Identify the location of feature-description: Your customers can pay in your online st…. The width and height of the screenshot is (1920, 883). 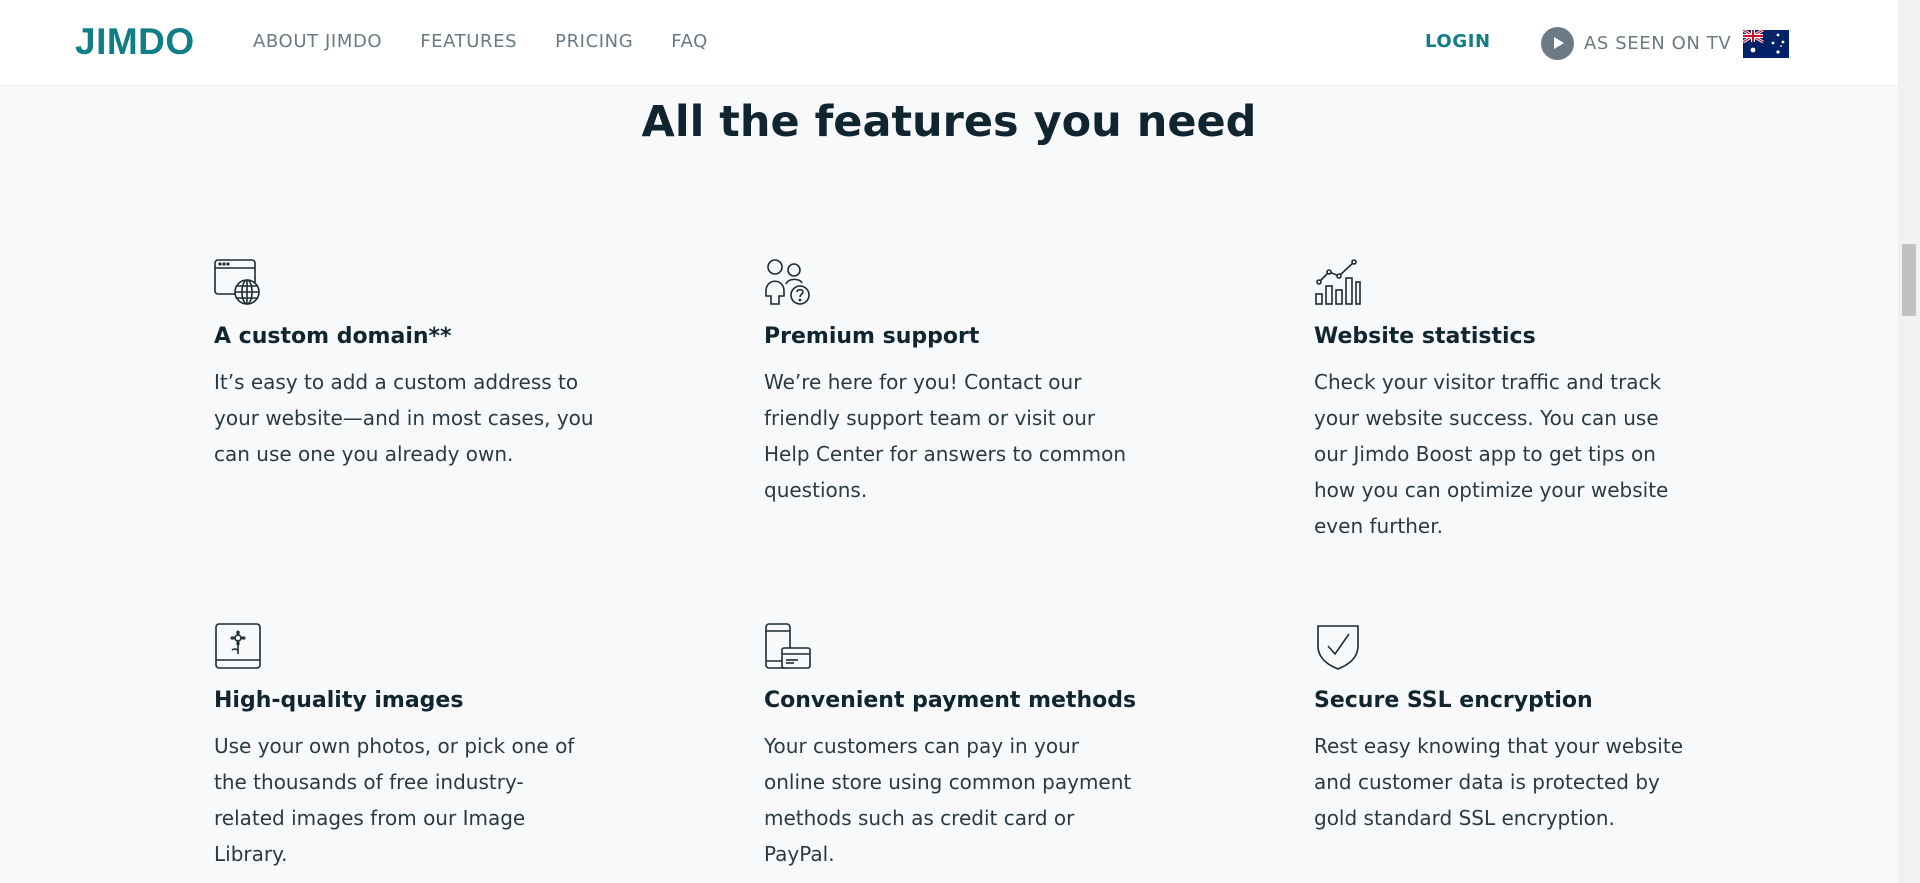
(948, 800).